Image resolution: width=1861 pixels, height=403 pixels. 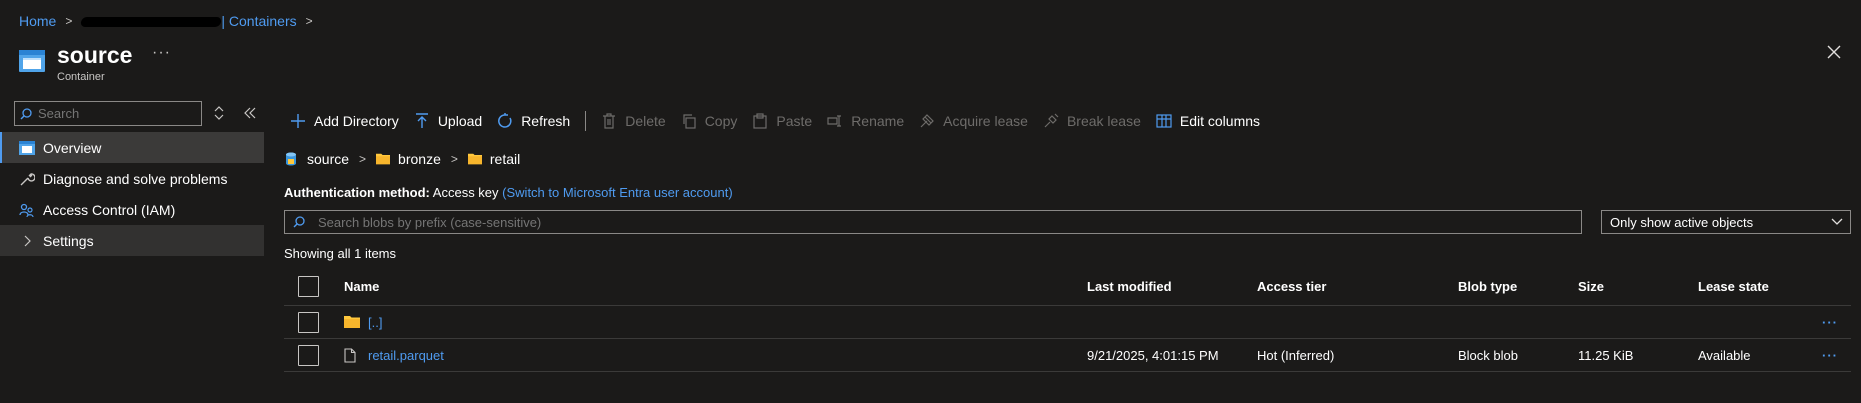 What do you see at coordinates (340, 253) in the screenshot?
I see `item-count: Showing all 1 items` at bounding box center [340, 253].